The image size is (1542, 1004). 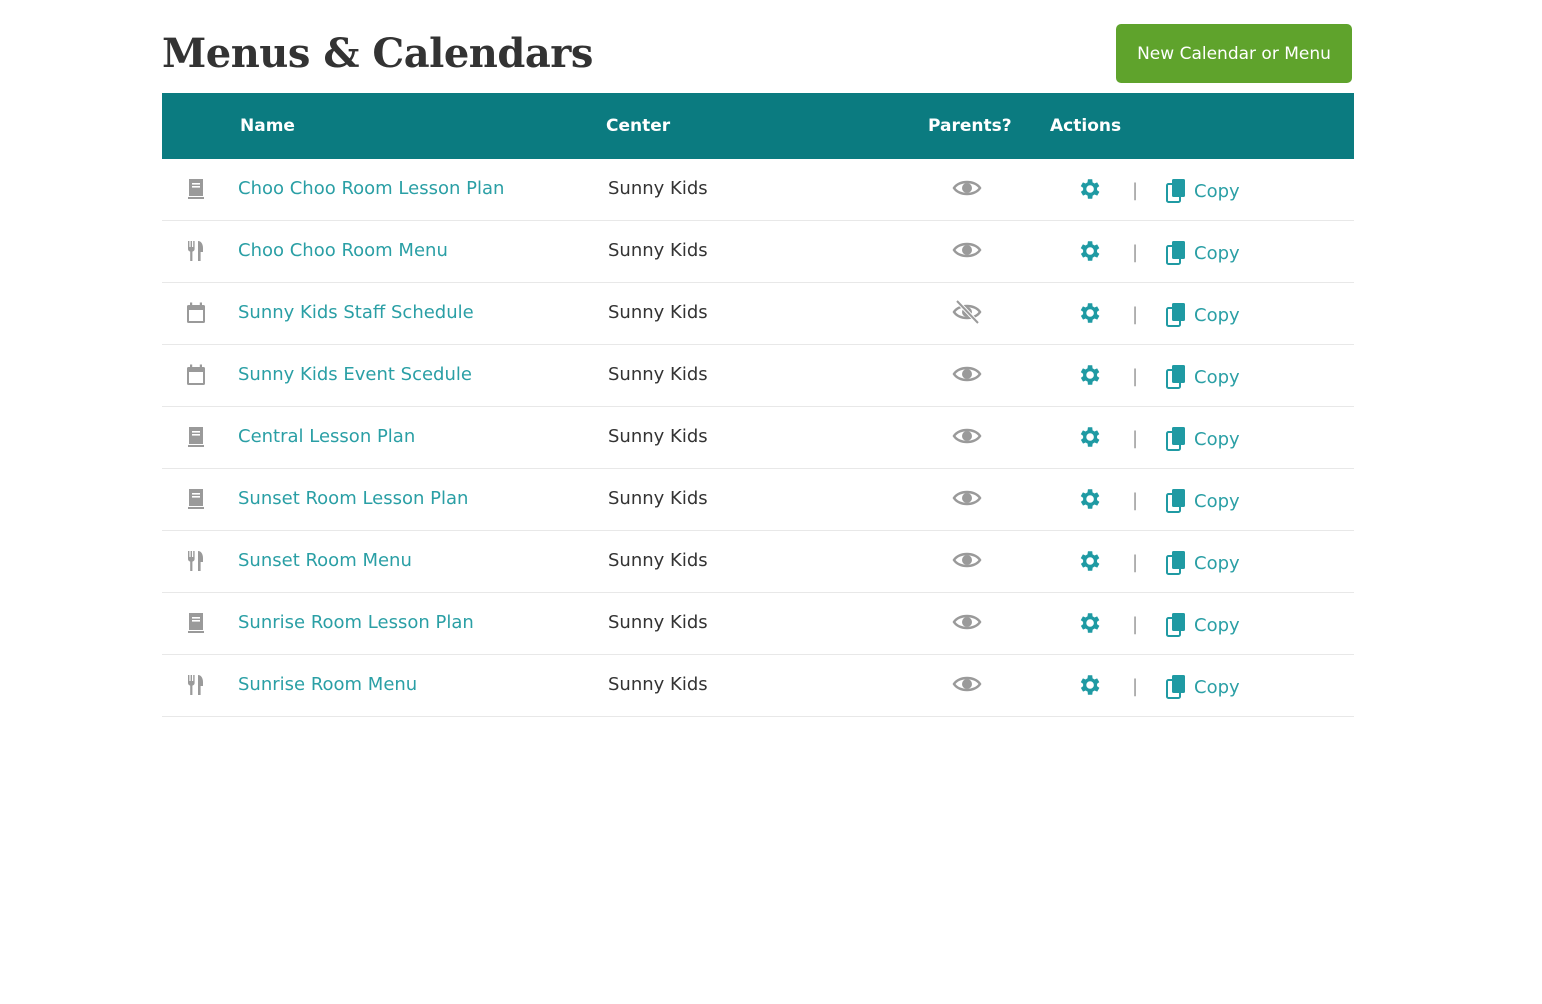 I want to click on table-row: Sunny Kids Staff Schedule Sunny Kids | Copy, so click(x=758, y=314).